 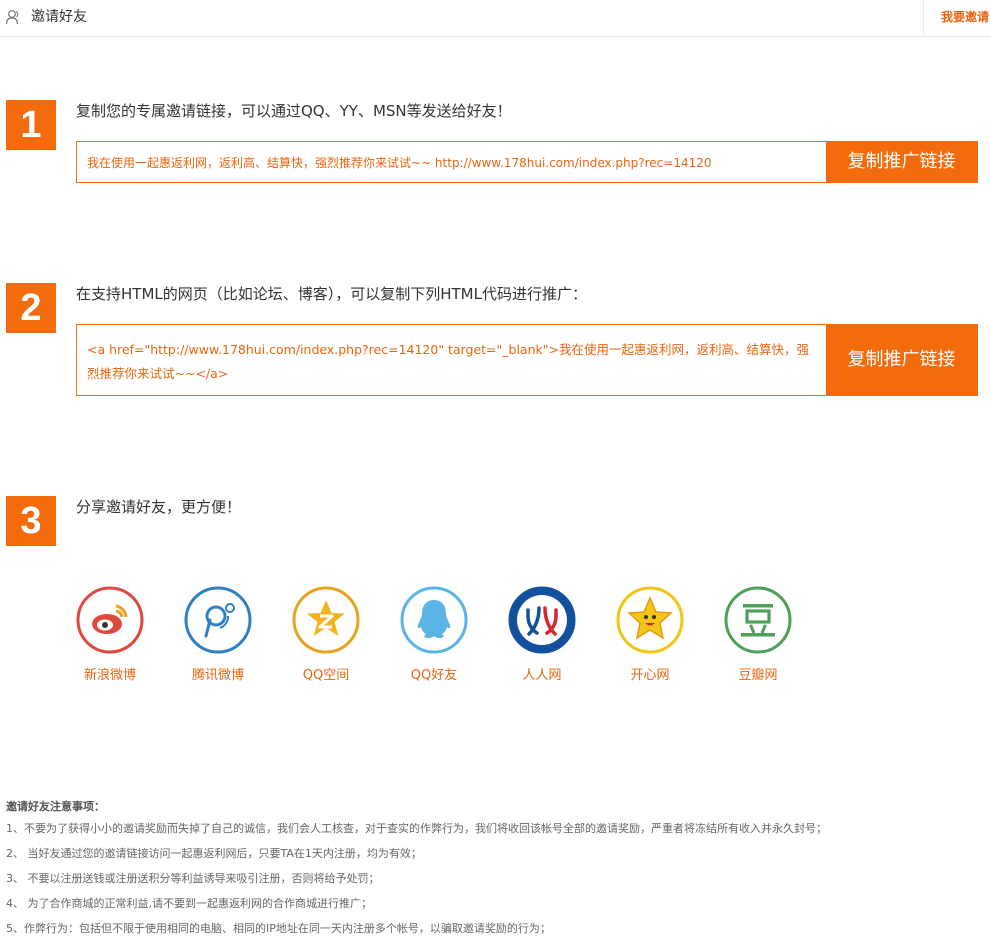 I want to click on note-item: 2、 当好友通过您的邀请链接访问一起惠返利网后，只要TA在1天内注册，均为有效；, so click(x=214, y=853).